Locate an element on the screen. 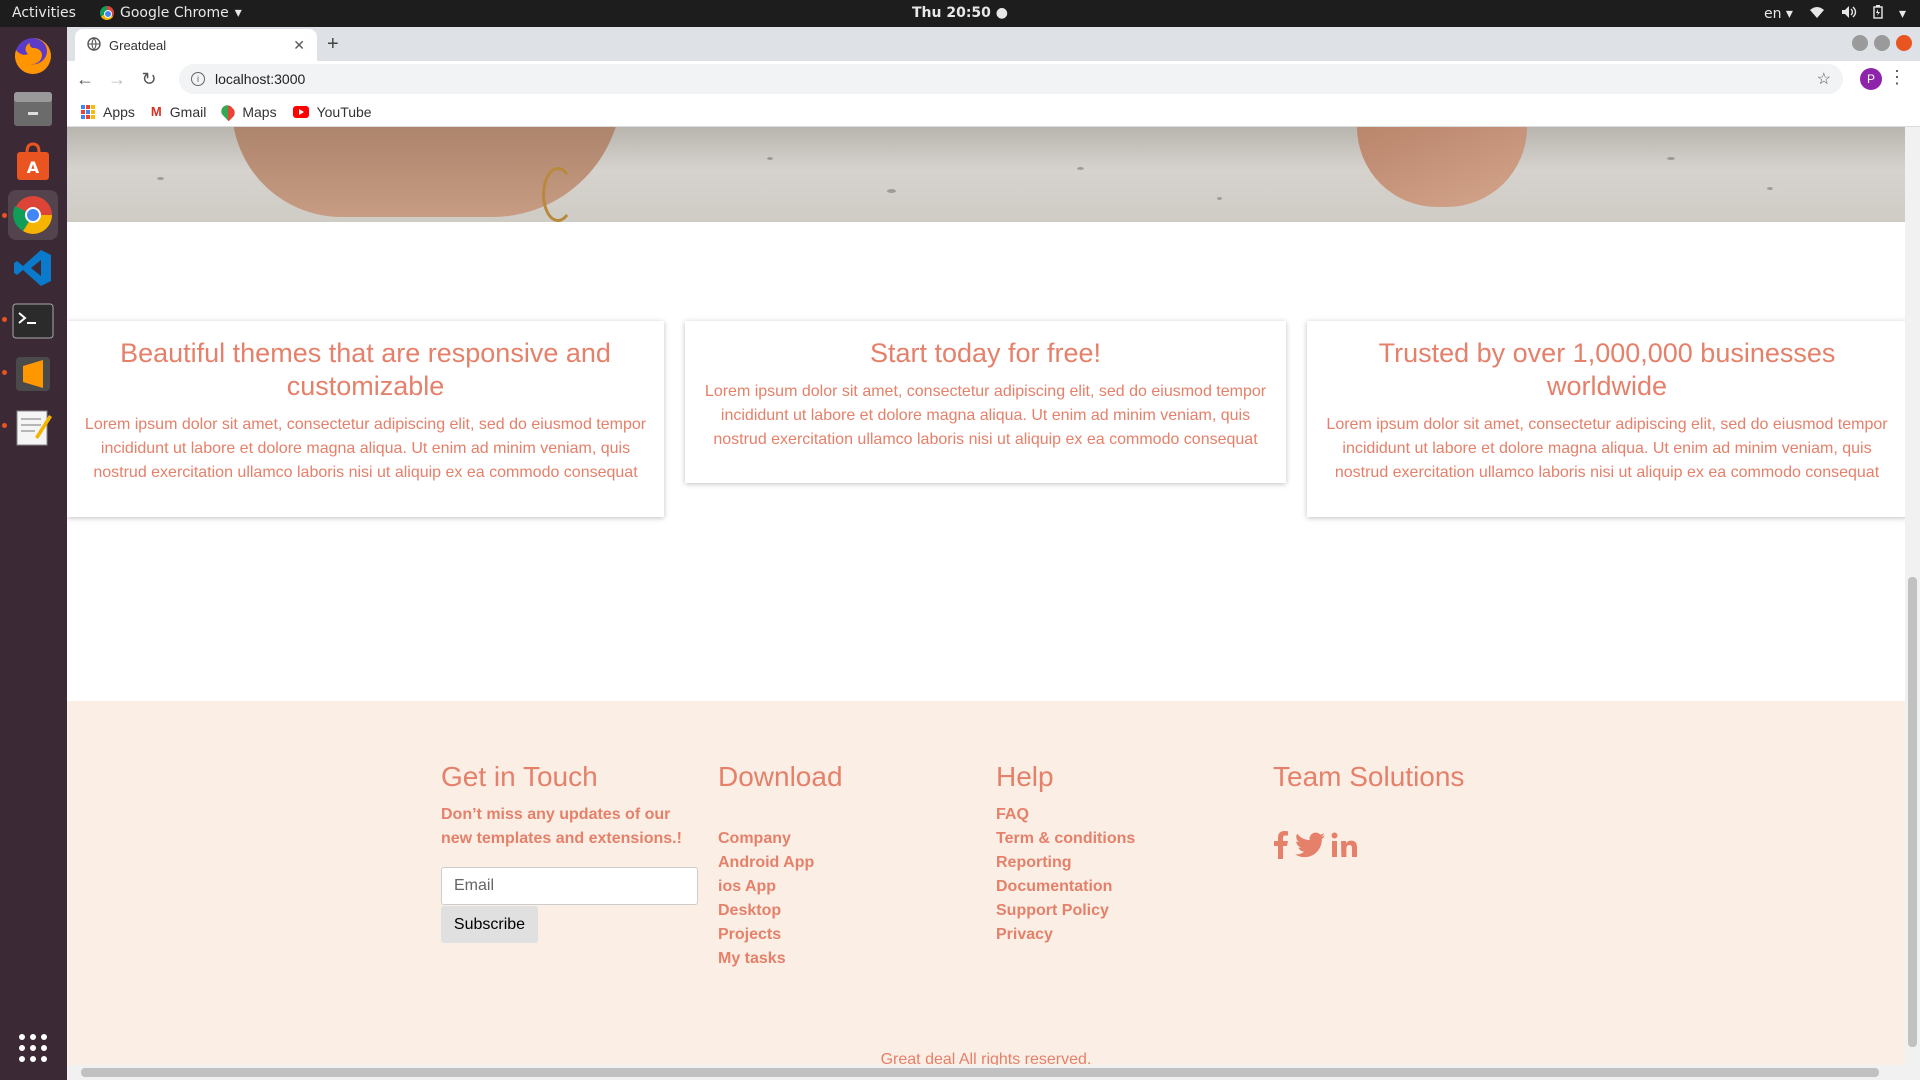  terminal-icon is located at coordinates (33, 321).